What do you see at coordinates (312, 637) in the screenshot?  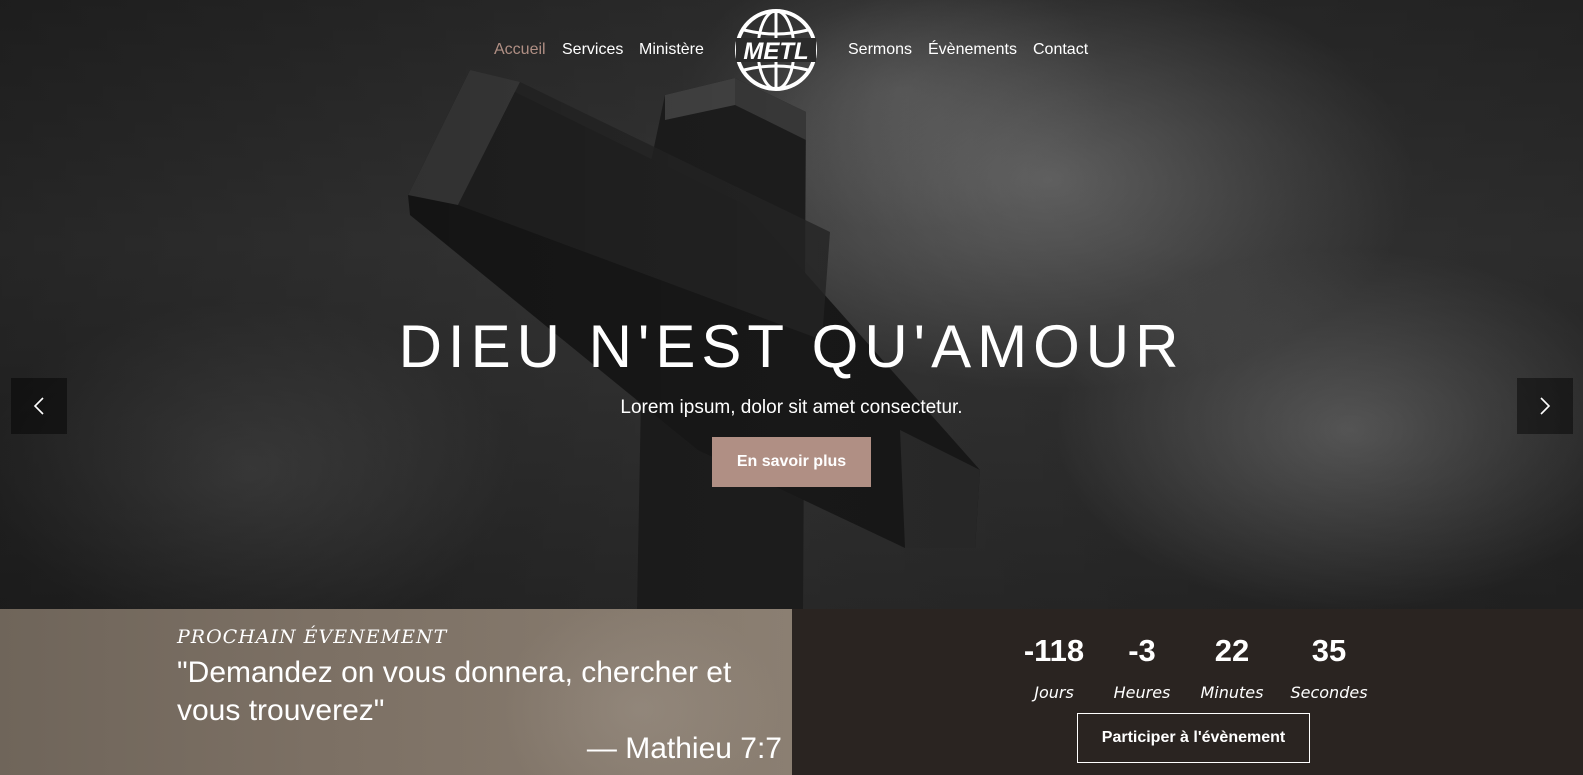 I see `event-label: PROCHAIN ÉVENEMENT` at bounding box center [312, 637].